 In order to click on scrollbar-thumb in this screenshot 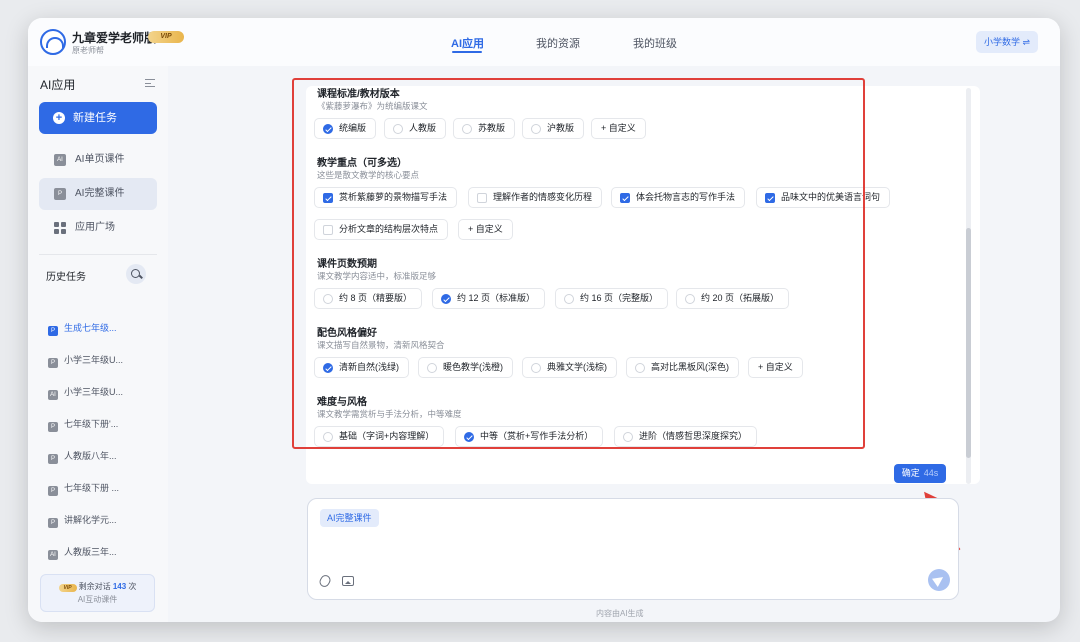, I will do `click(968, 343)`.